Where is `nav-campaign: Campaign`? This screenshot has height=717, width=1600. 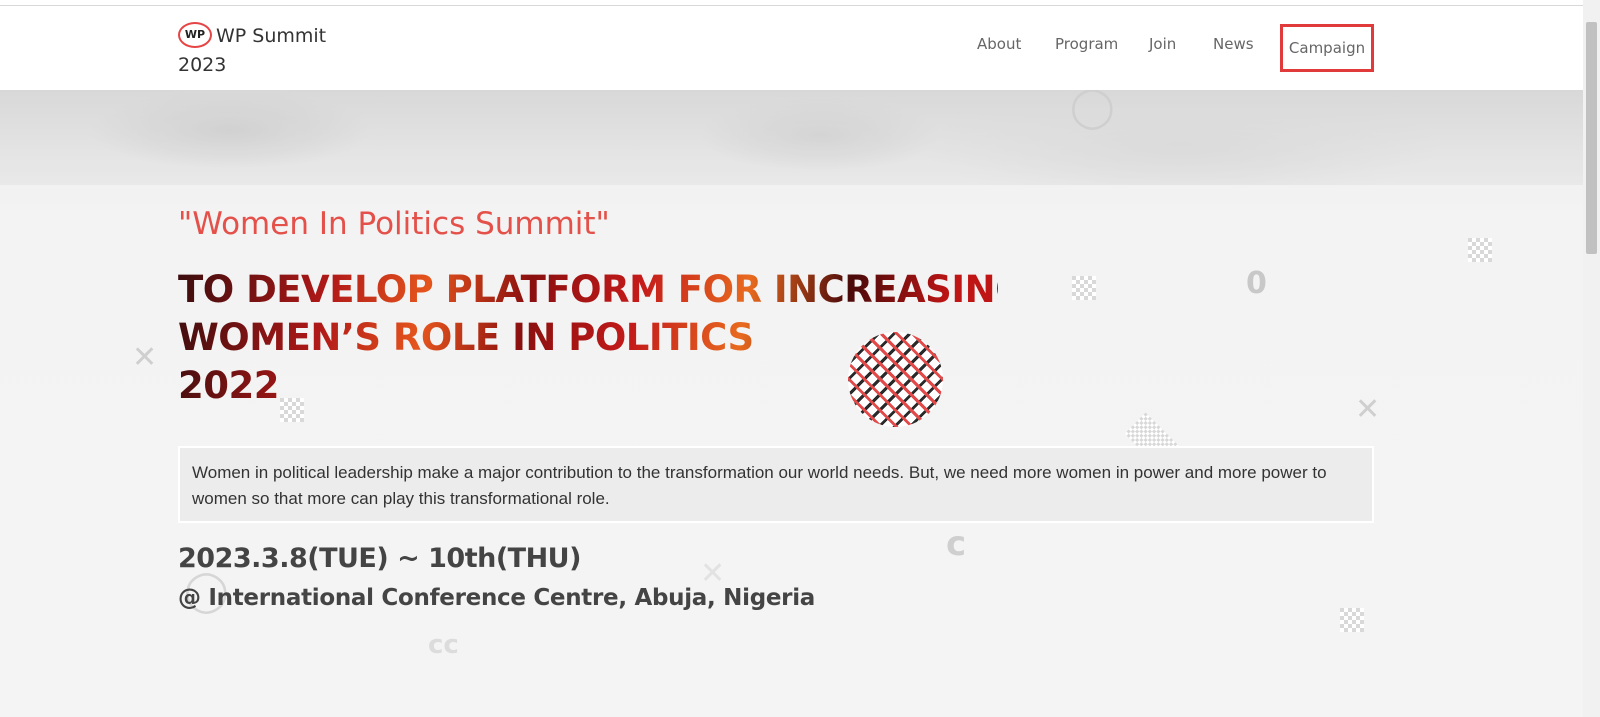
nav-campaign: Campaign is located at coordinates (1327, 48).